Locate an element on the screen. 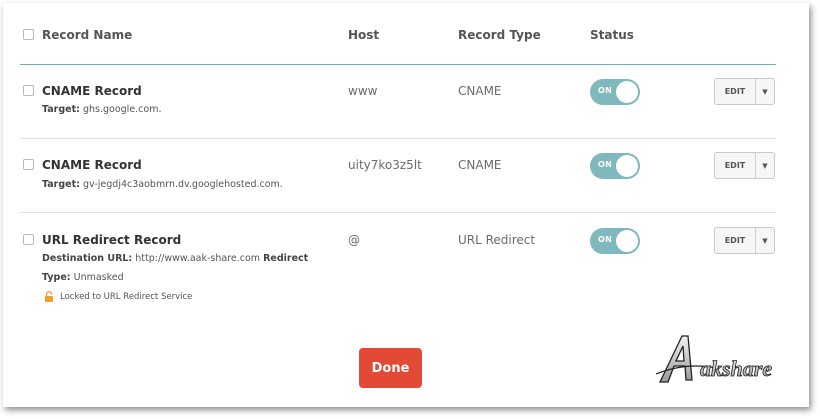 This screenshot has height=419, width=820. redirect-label: Redirect is located at coordinates (286, 258).